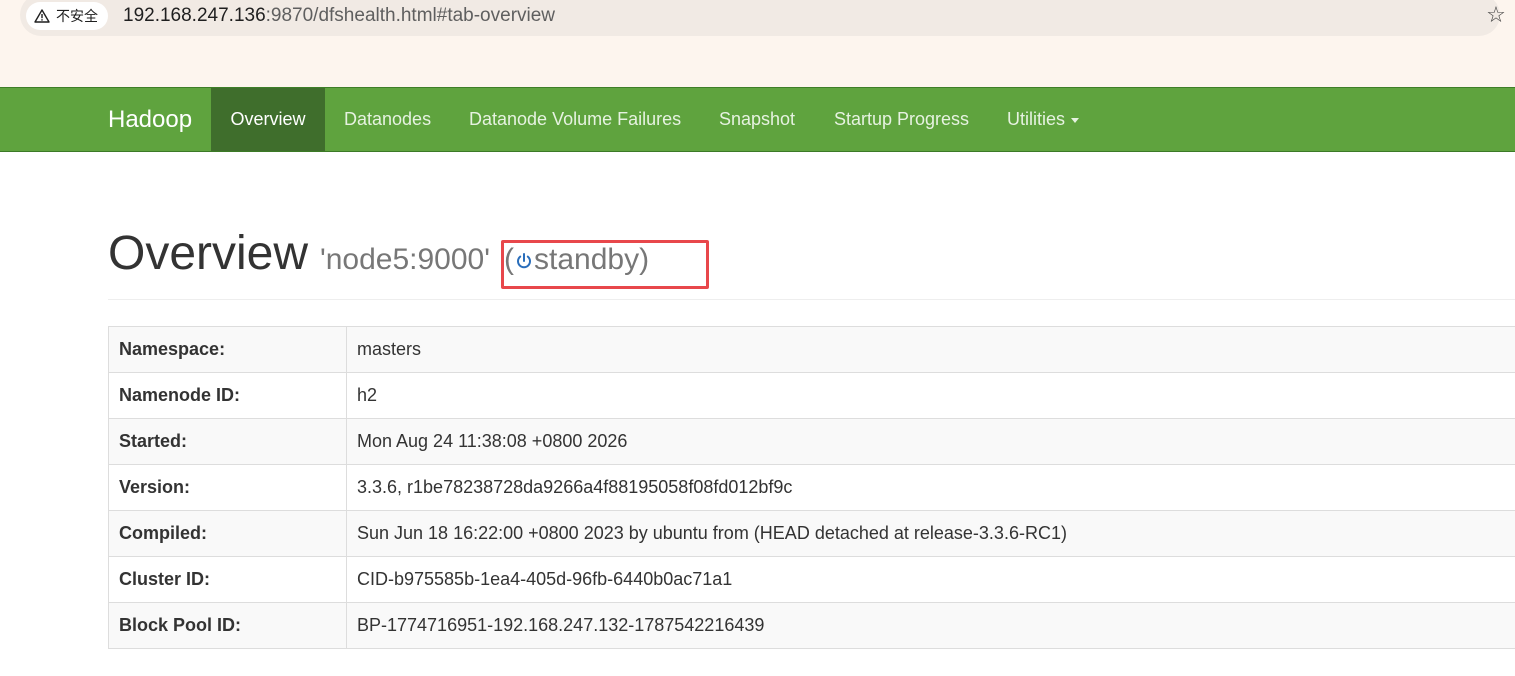  What do you see at coordinates (410, 15) in the screenshot?
I see `url-path: :9870/dfshealth.html#tab-overview` at bounding box center [410, 15].